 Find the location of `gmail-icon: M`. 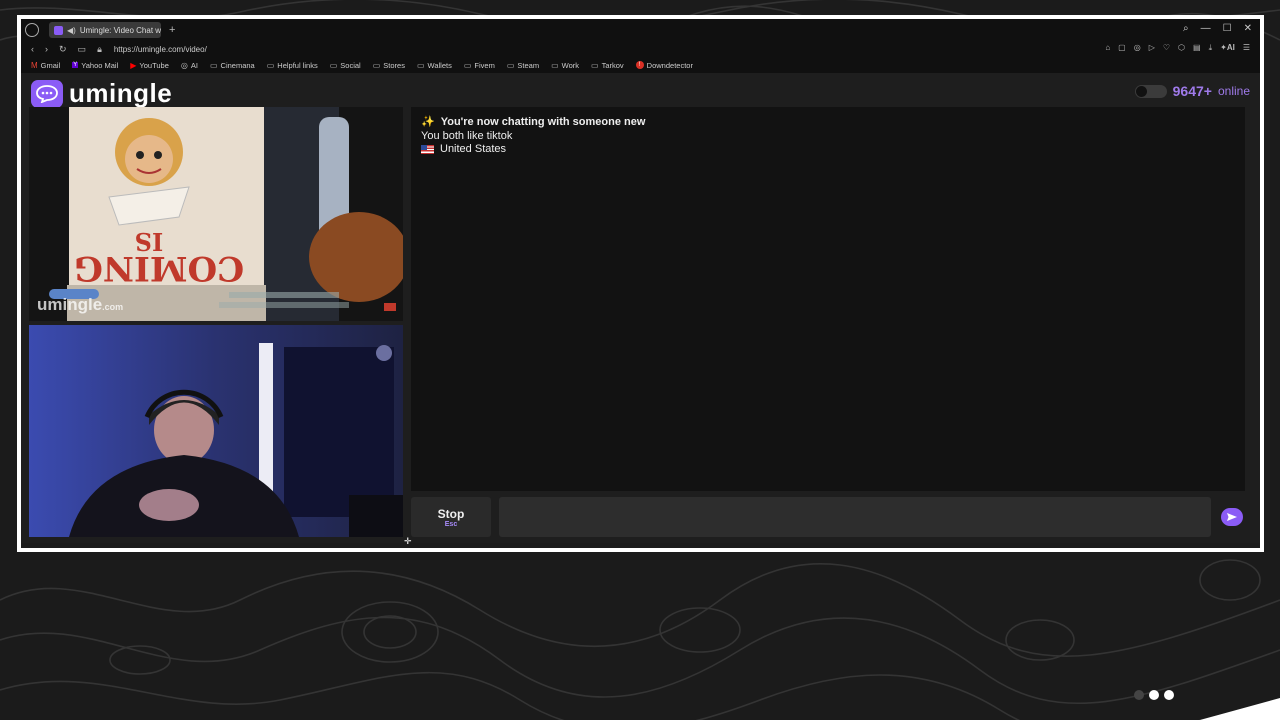

gmail-icon: M is located at coordinates (34, 65).